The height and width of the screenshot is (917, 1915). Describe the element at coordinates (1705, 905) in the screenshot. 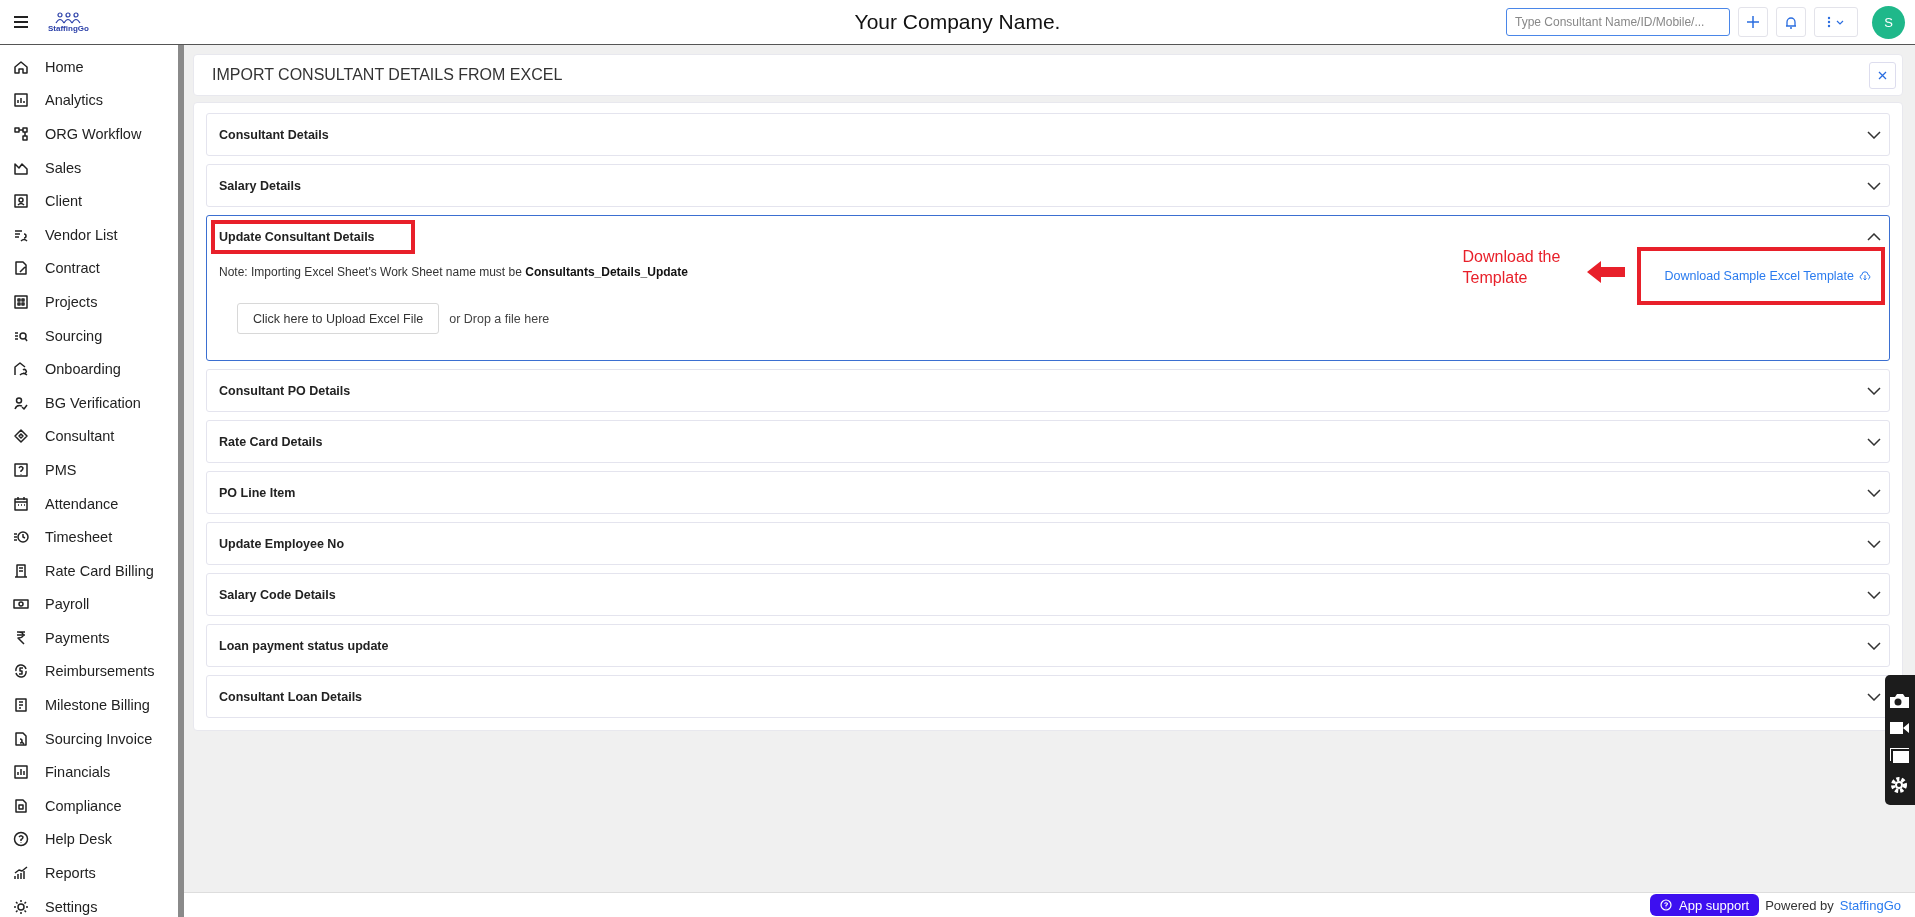

I see `app-support-button: App support` at that location.